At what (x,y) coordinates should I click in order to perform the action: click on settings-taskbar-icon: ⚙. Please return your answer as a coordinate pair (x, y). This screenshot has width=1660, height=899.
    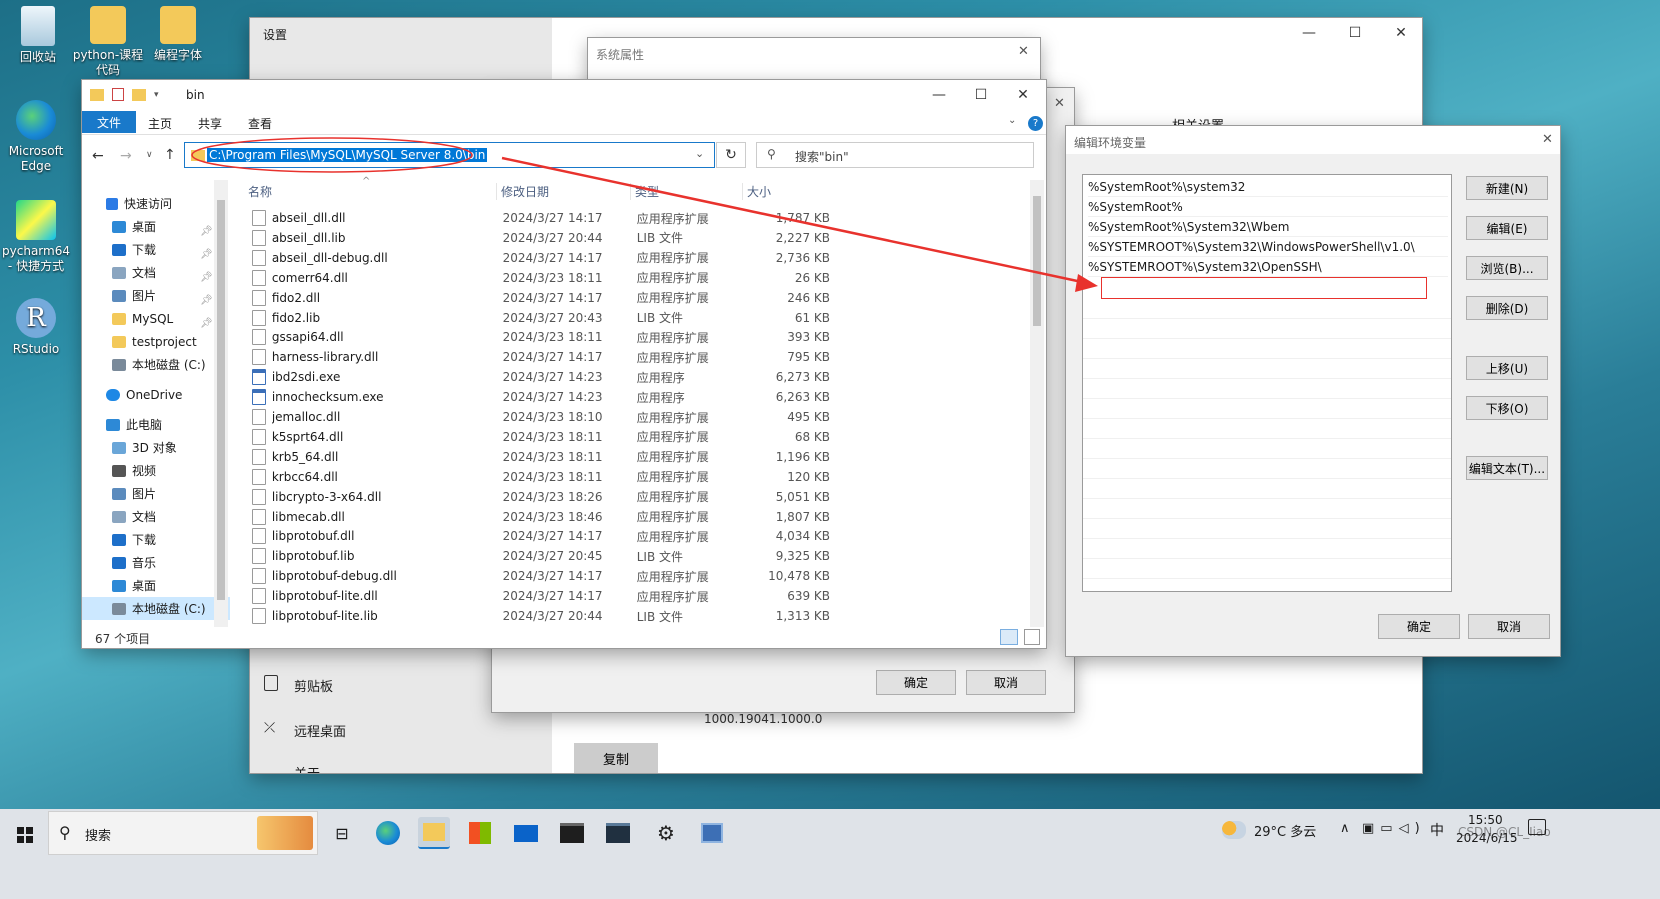
    Looking at the image, I should click on (666, 833).